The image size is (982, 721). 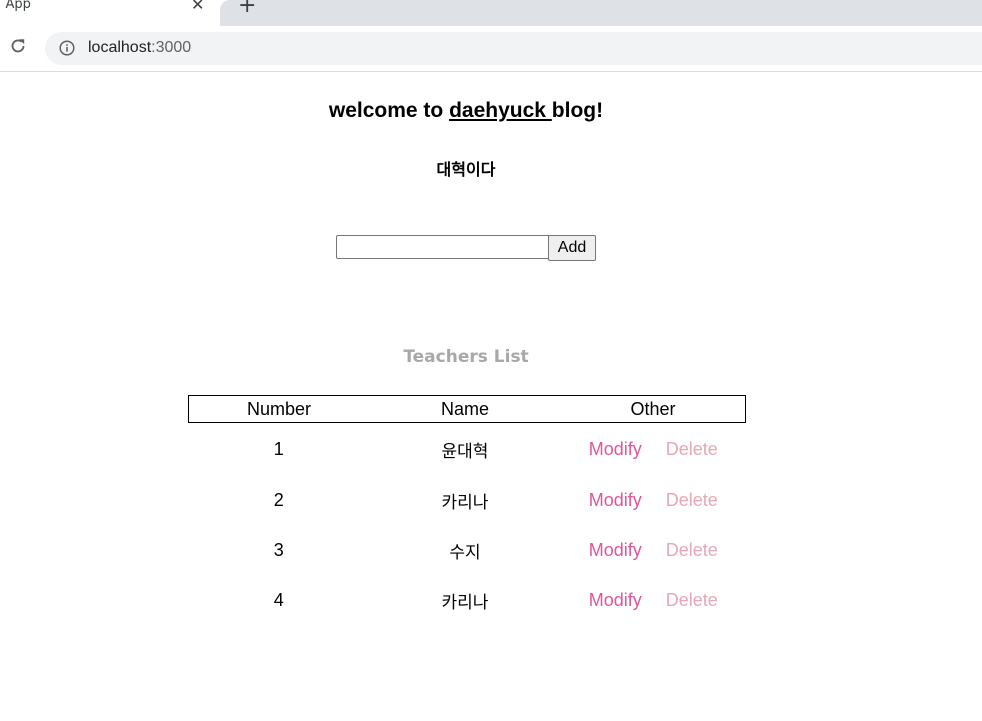 I want to click on browser-toolbar: localhost:3000, so click(x=491, y=49).